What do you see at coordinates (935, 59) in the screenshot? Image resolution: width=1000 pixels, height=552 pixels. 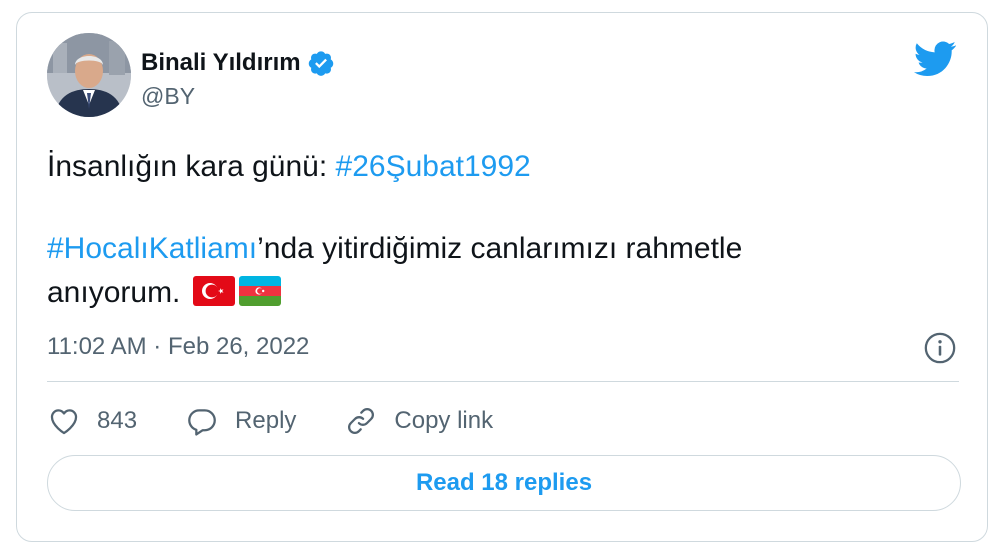 I see `twitter-bird-icon` at bounding box center [935, 59].